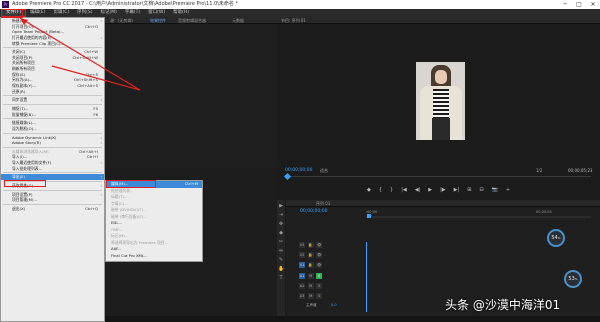 The height and width of the screenshot is (322, 600). I want to click on arrow-to-file-menu, so click(80, 54).